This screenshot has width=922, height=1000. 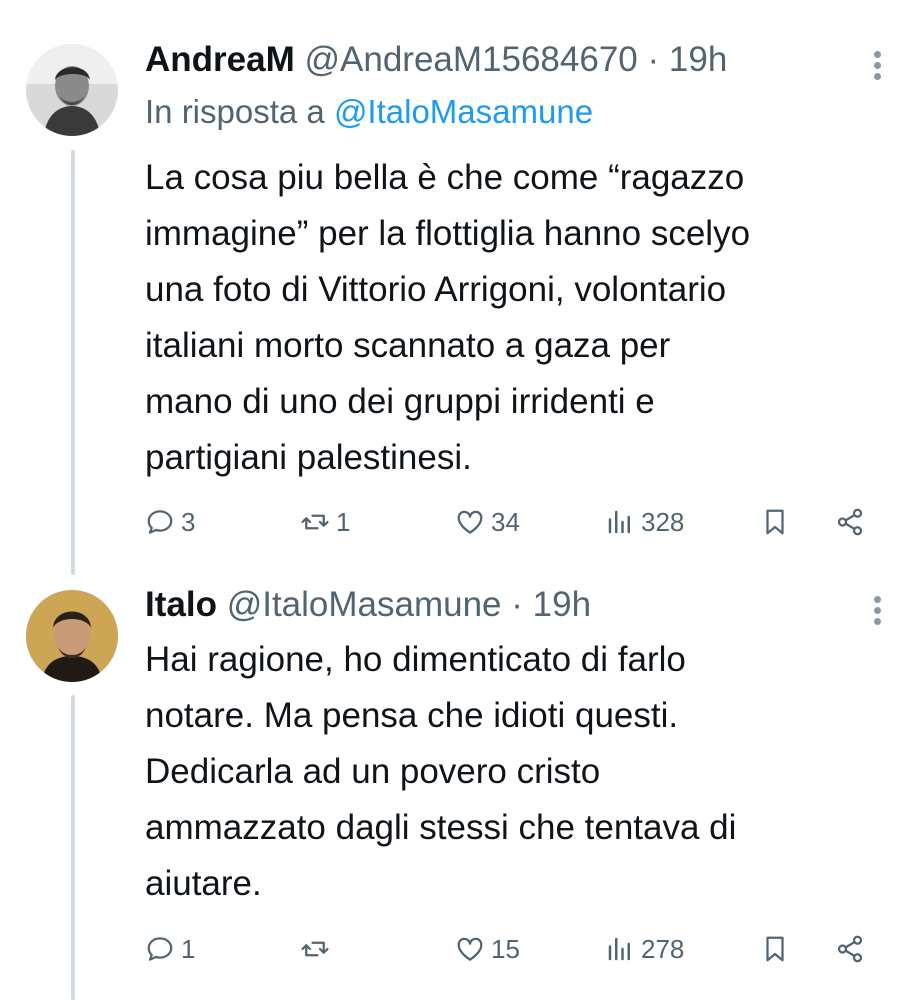 I want to click on repost-count: 1, so click(x=343, y=522).